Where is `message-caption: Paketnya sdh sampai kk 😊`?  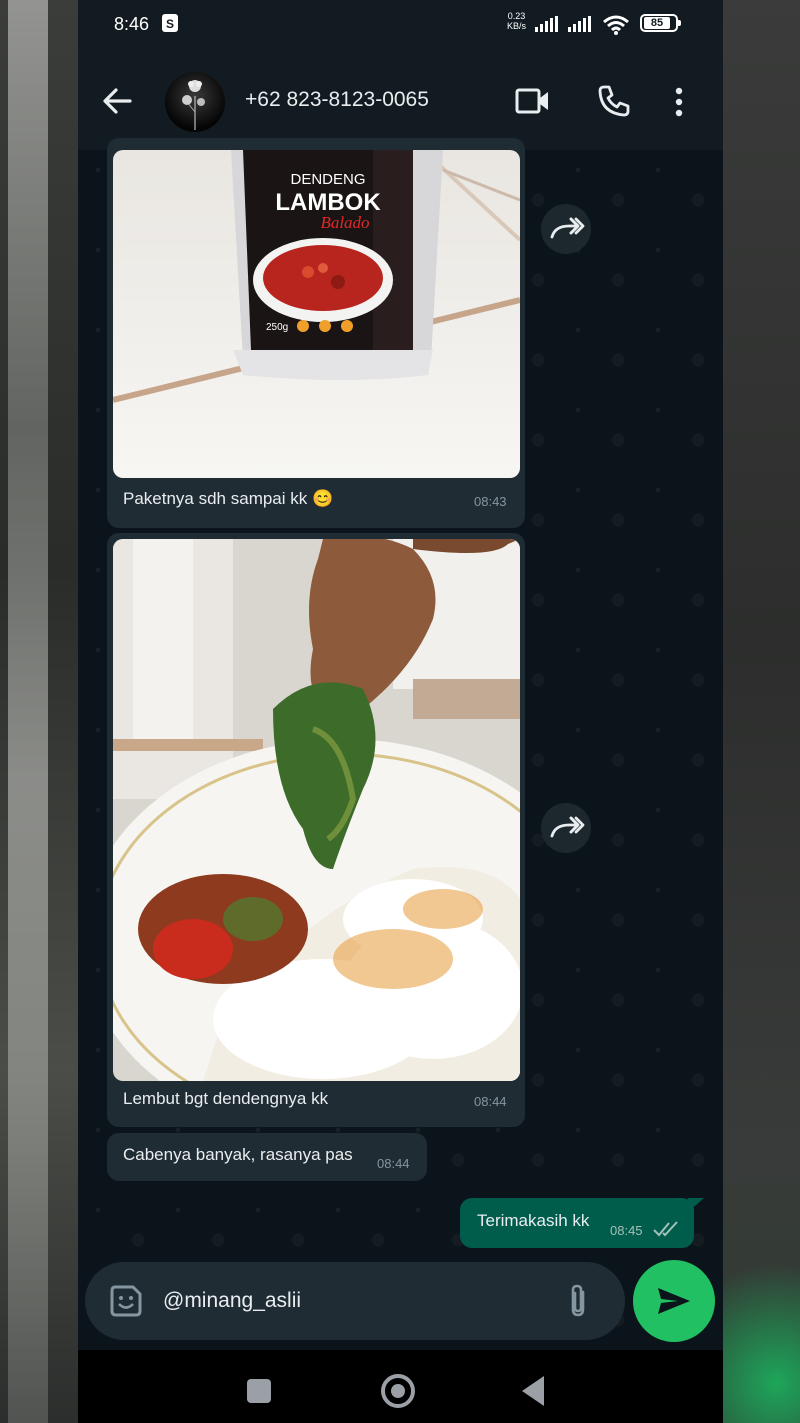 message-caption: Paketnya sdh sampai kk 😊 is located at coordinates (228, 498).